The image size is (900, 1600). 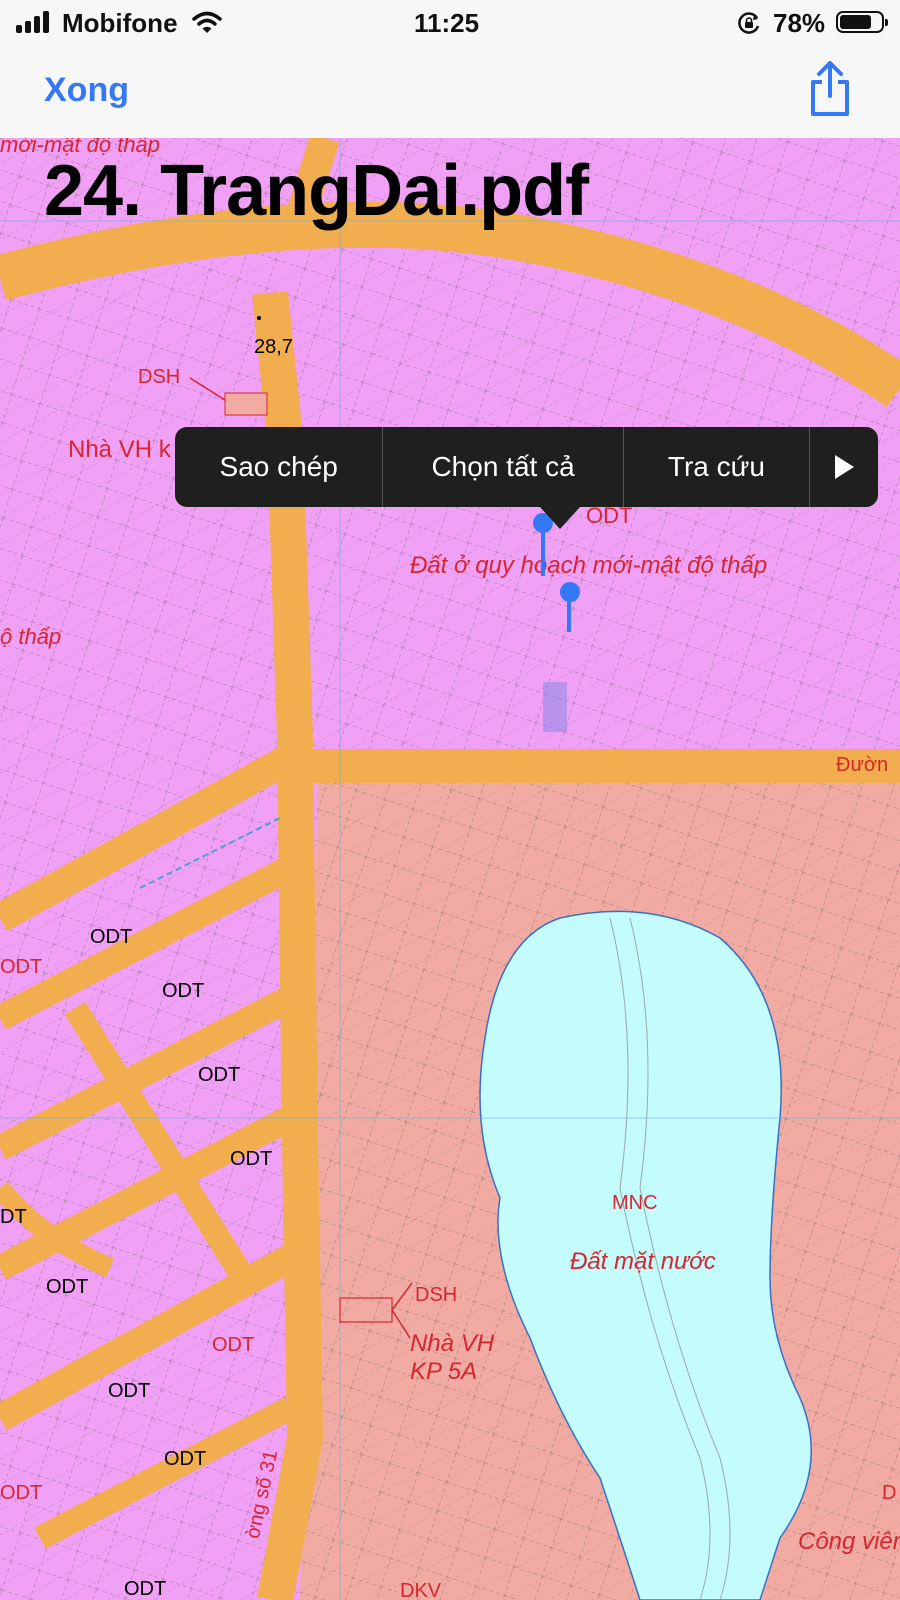 What do you see at coordinates (86, 90) in the screenshot?
I see `done-button: Xong` at bounding box center [86, 90].